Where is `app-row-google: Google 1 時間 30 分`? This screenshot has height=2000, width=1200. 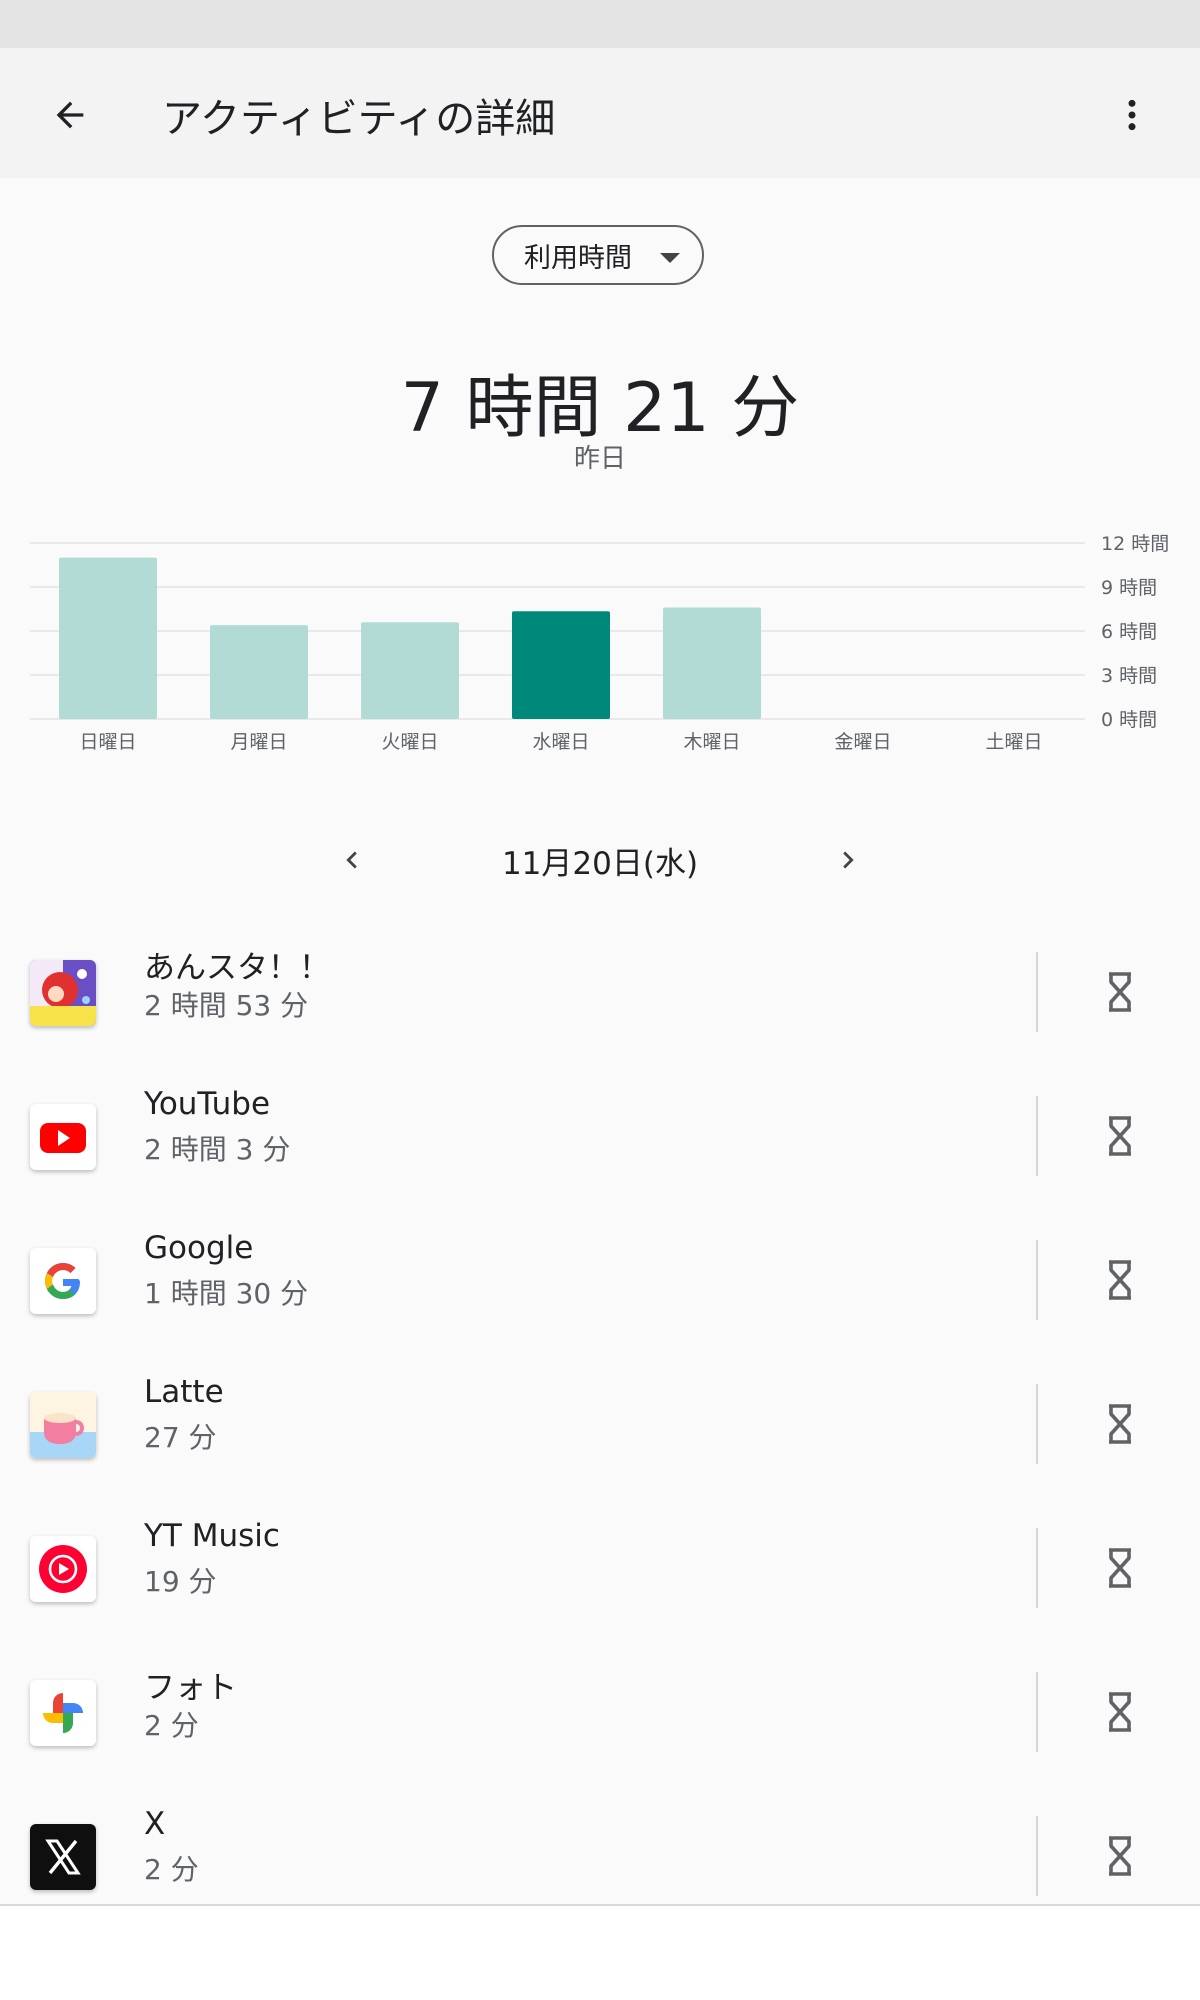 app-row-google: Google 1 時間 30 分 is located at coordinates (600, 1280).